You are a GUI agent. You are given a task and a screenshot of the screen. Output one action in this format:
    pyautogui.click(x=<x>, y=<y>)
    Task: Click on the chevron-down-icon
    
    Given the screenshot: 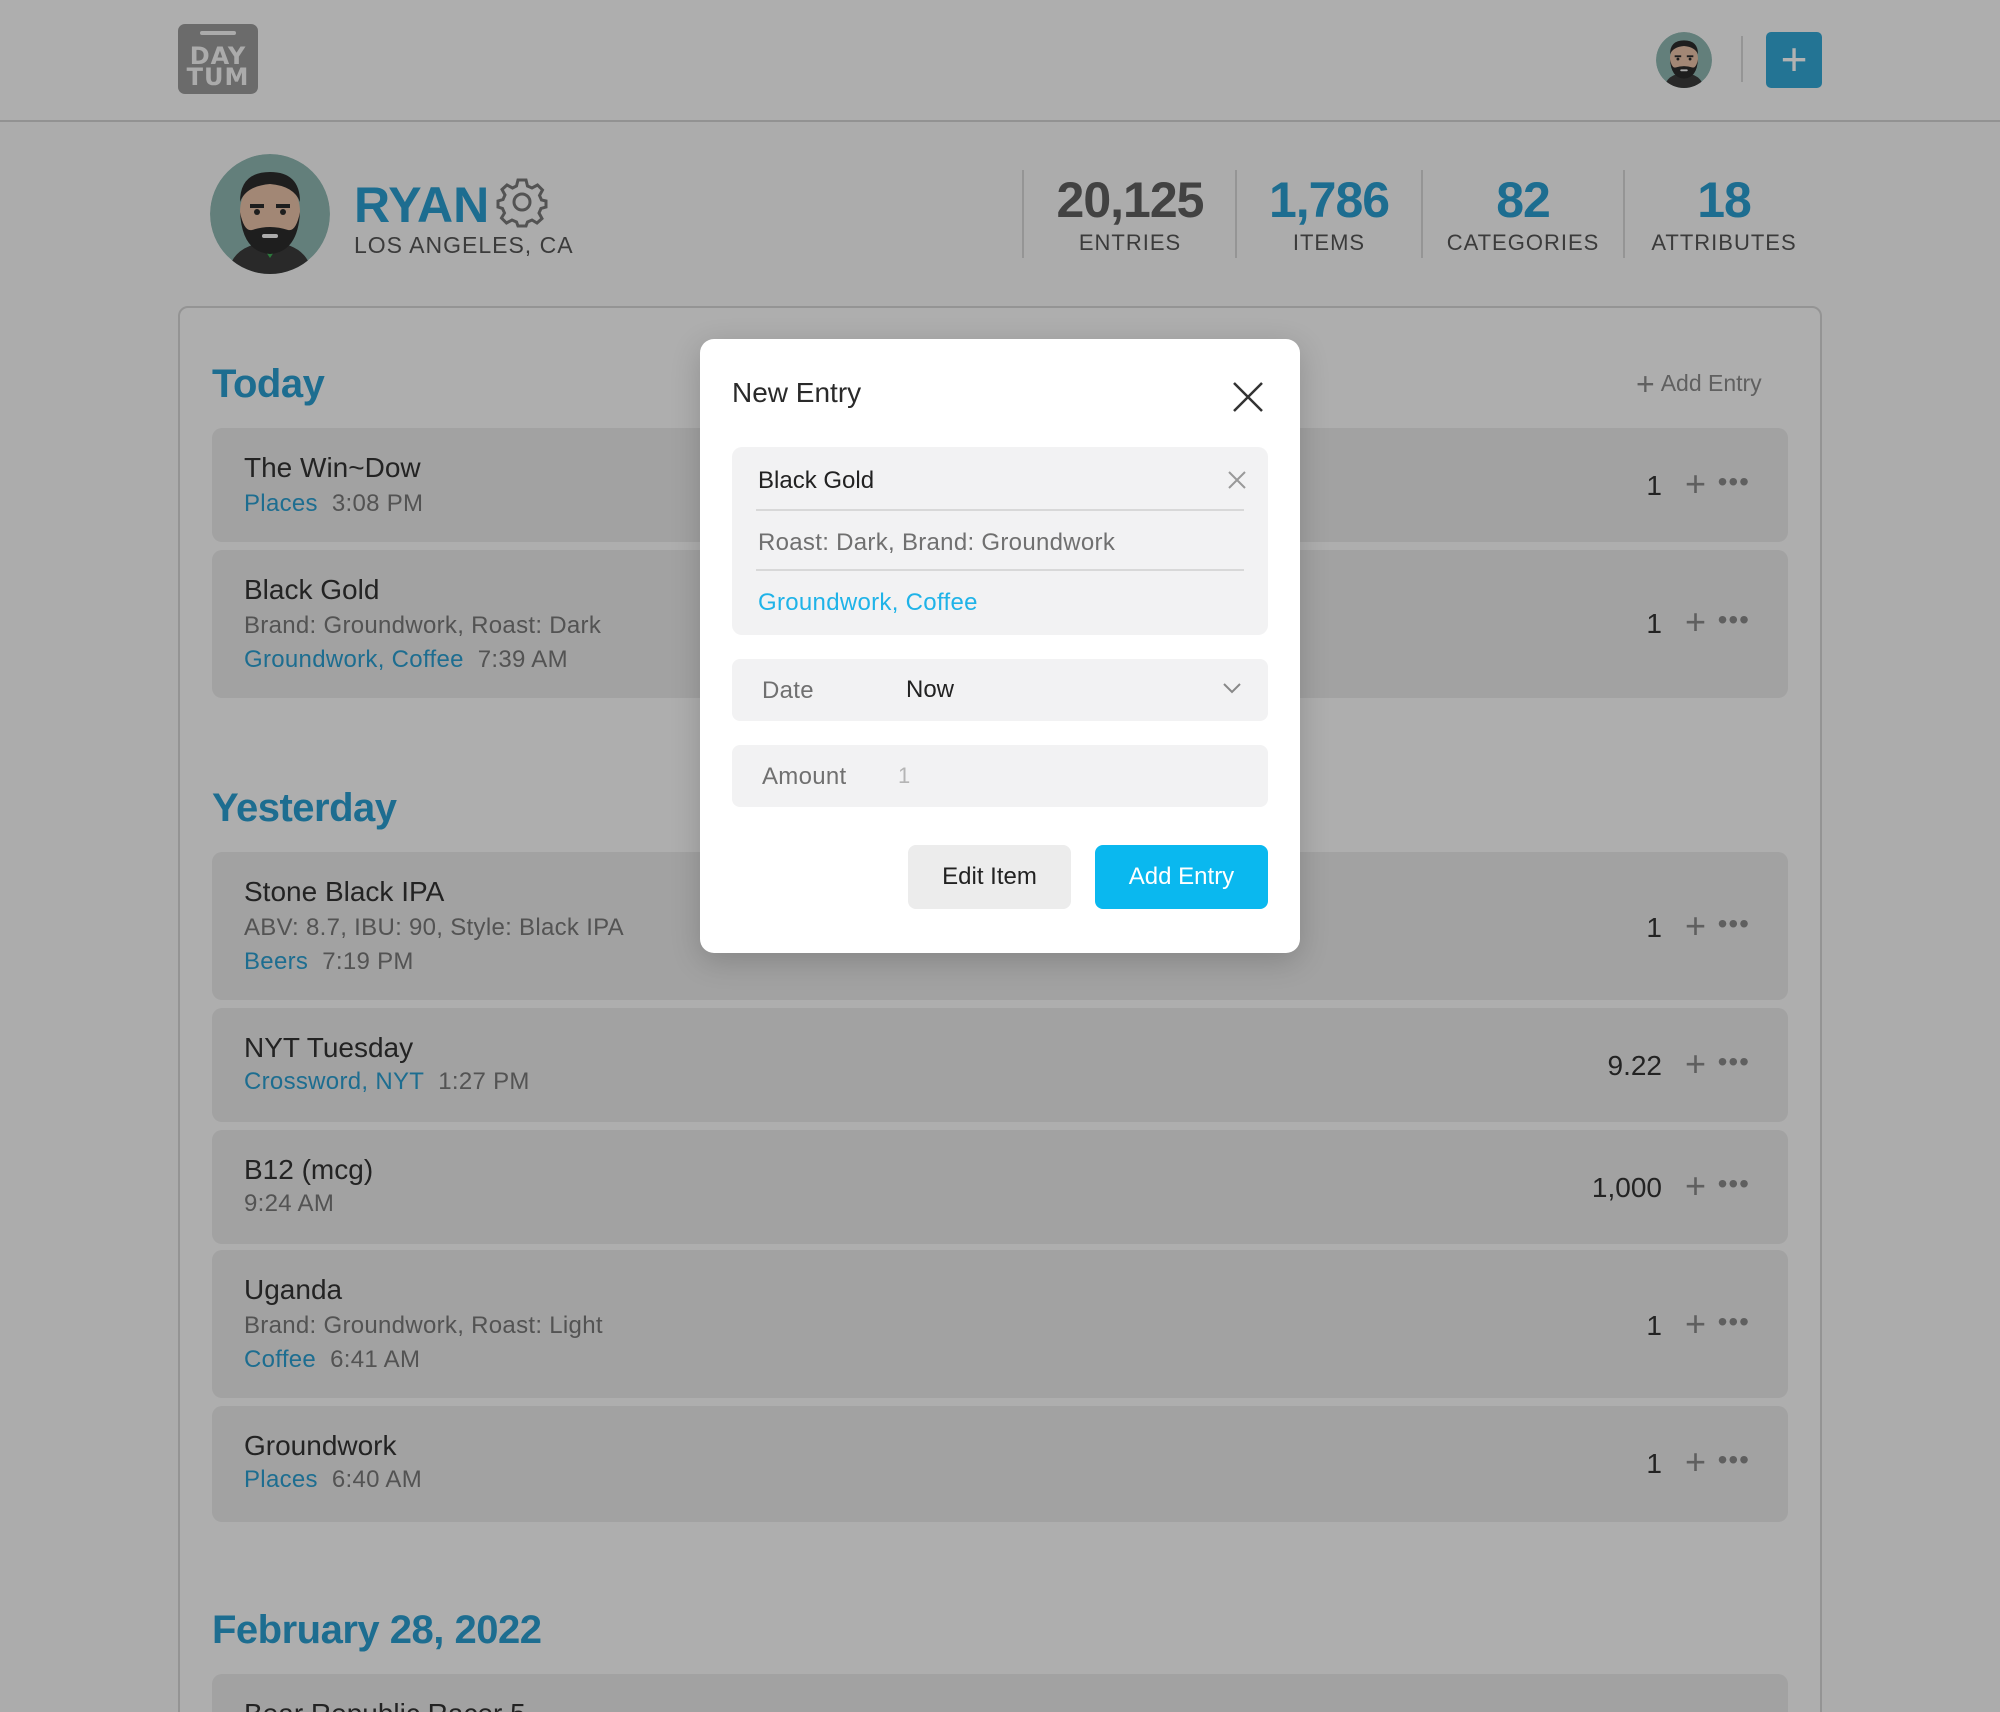 What is the action you would take?
    pyautogui.click(x=1232, y=688)
    